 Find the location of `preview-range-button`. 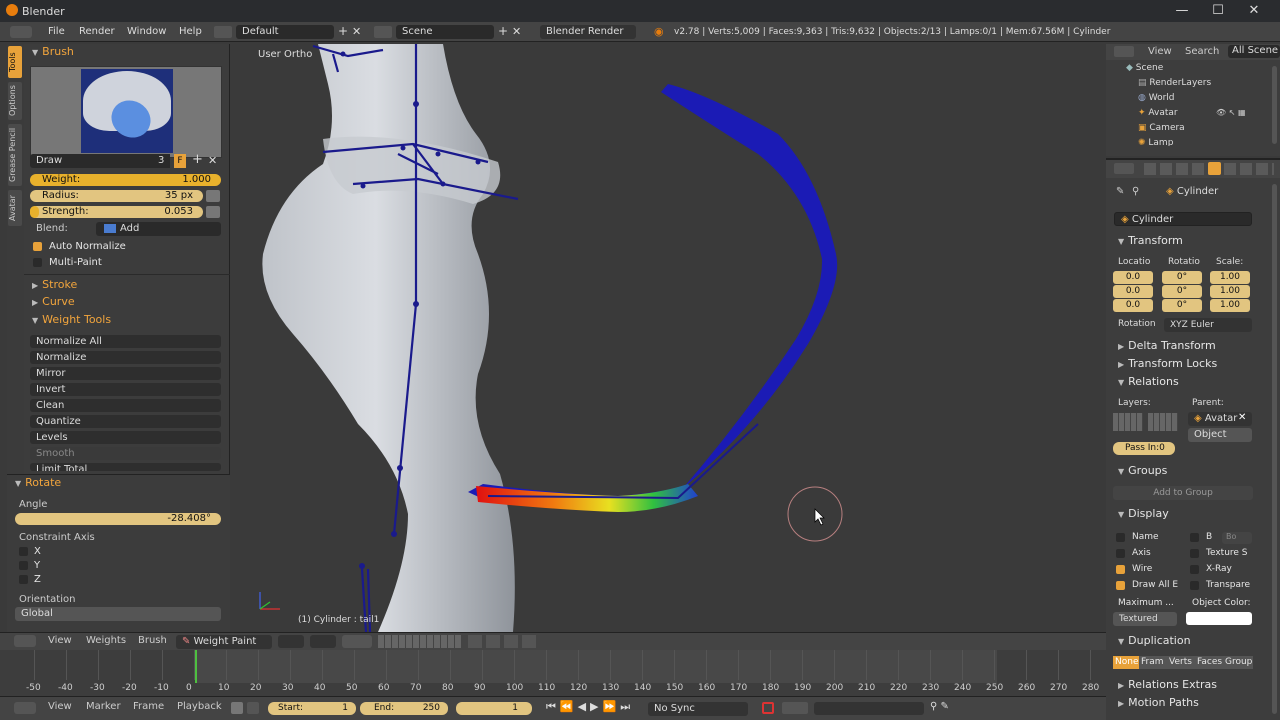

preview-range-button is located at coordinates (237, 708).